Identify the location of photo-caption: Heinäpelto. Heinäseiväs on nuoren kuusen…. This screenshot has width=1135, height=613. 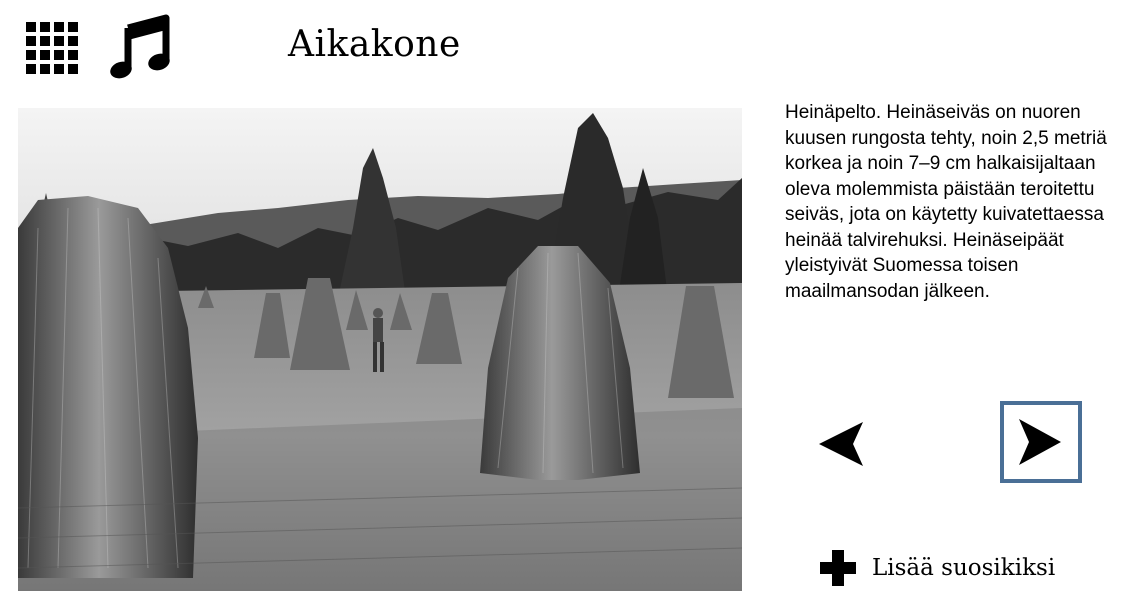
(946, 202).